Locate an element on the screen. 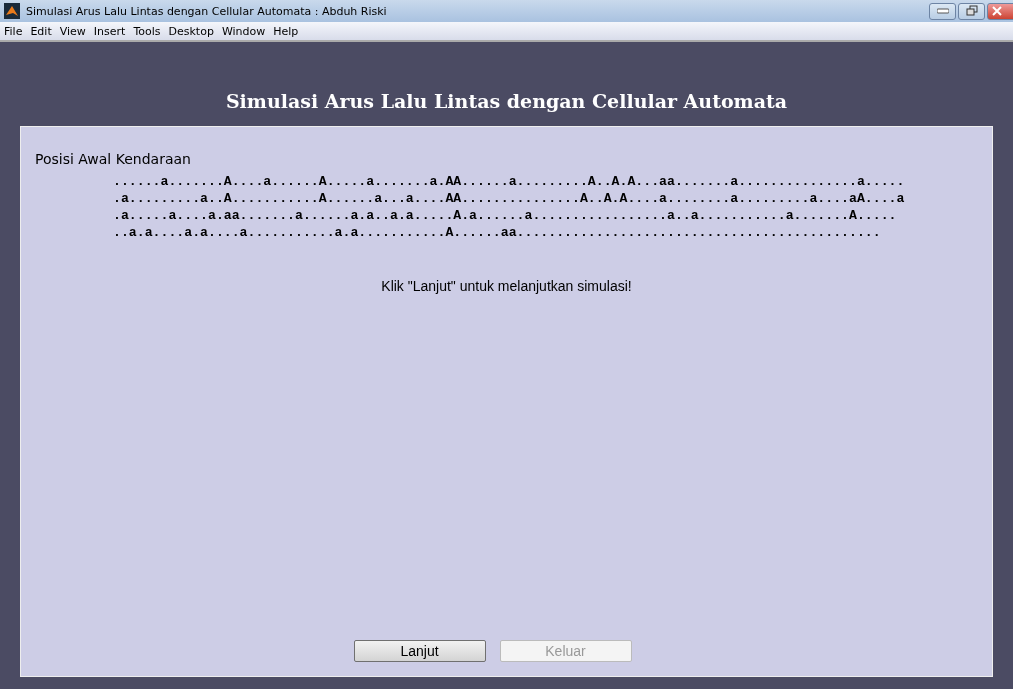  minimize-icon is located at coordinates (942, 11).